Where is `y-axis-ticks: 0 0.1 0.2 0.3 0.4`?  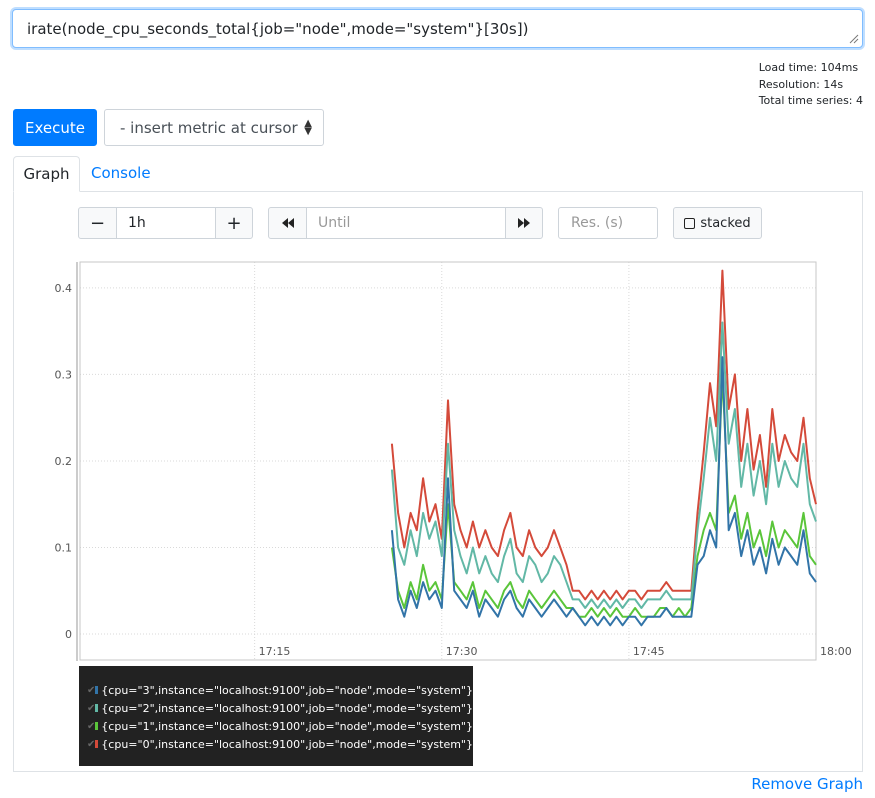
y-axis-ticks: 0 0.1 0.2 0.3 0.4 is located at coordinates (64, 461).